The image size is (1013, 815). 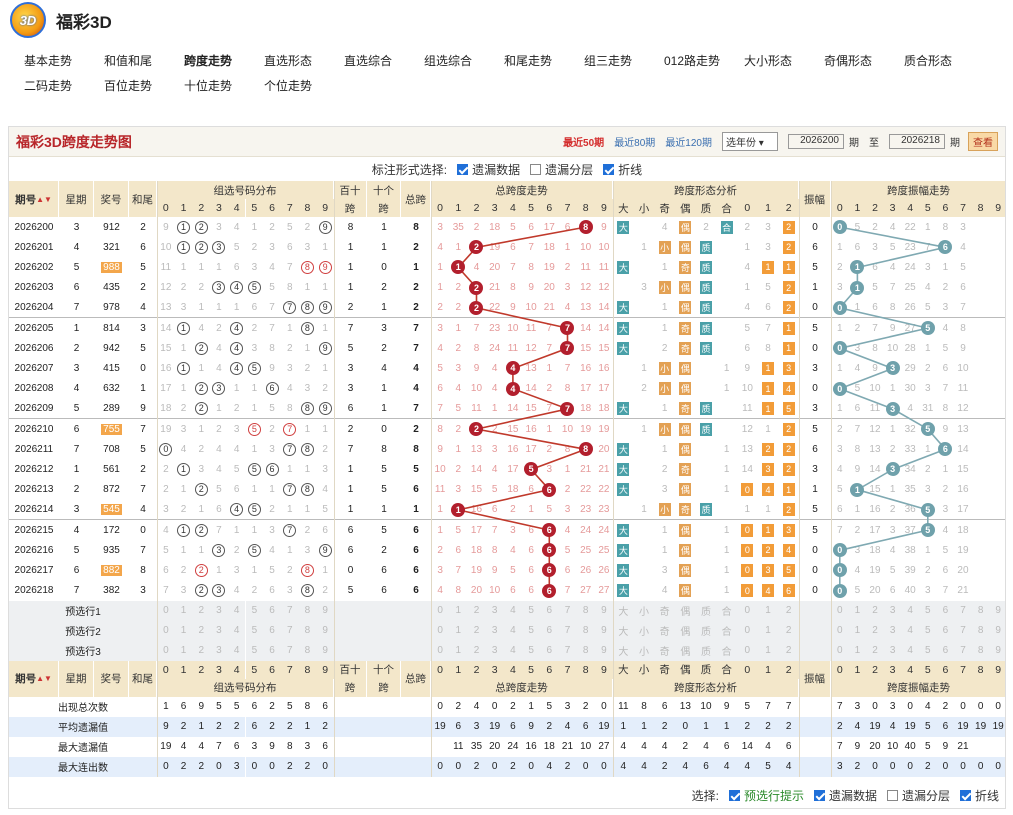 What do you see at coordinates (910, 610) in the screenshot?
I see `pred-zf: 4` at bounding box center [910, 610].